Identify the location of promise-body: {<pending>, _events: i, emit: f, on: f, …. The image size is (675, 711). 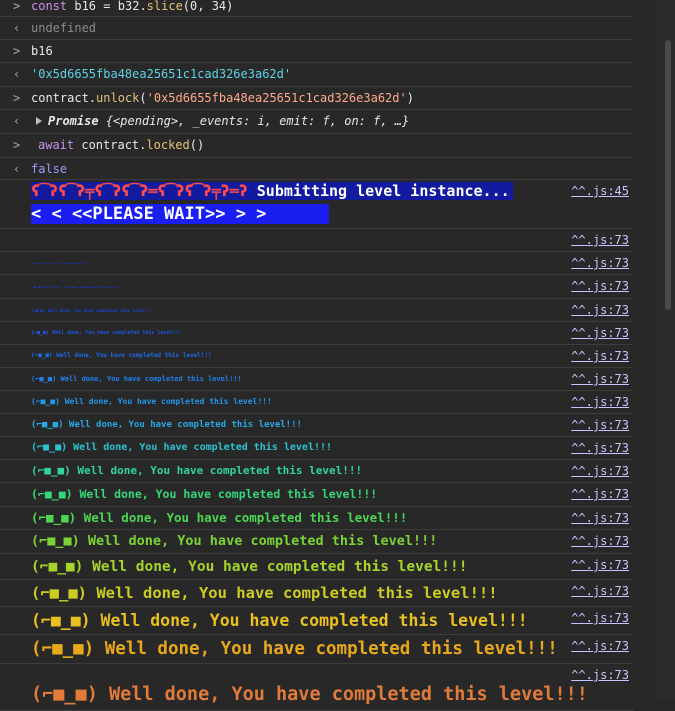
(257, 121).